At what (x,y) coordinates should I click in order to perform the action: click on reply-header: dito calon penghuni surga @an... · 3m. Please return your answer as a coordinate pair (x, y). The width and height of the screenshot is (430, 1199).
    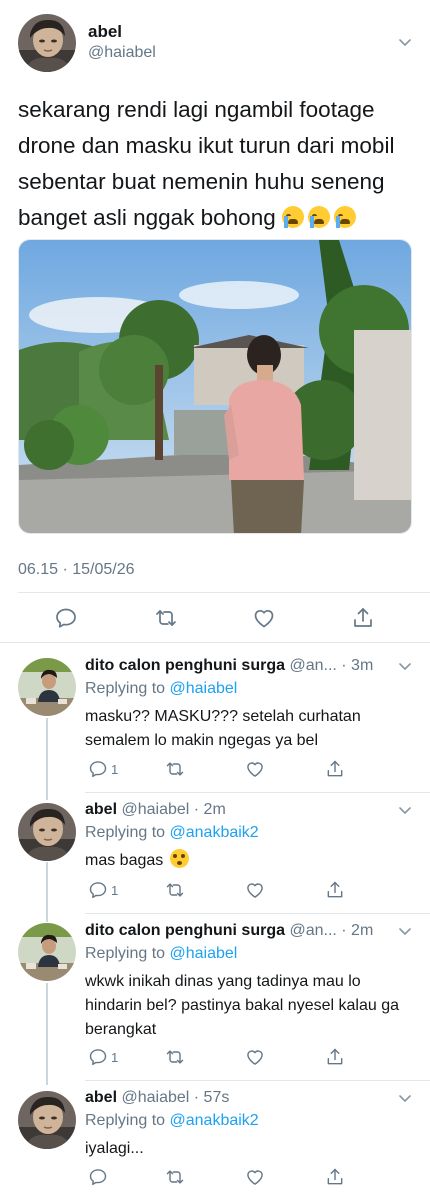
    Looking at the image, I should click on (229, 666).